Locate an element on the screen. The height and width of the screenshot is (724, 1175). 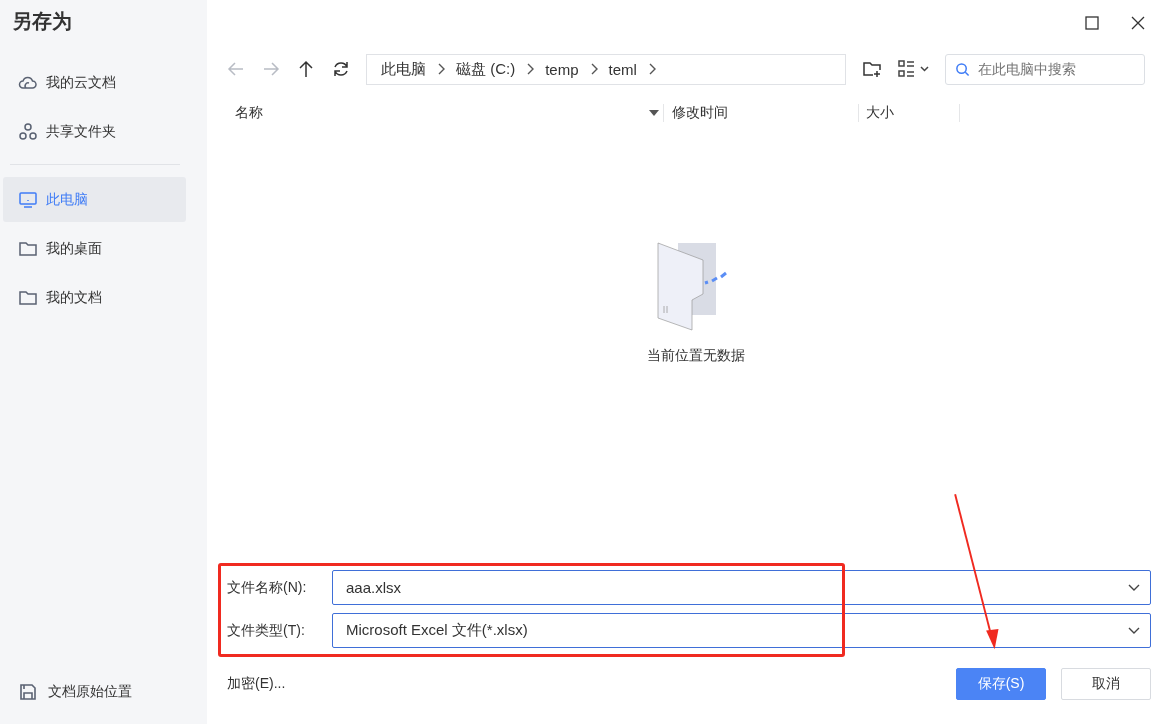
column-header: 大小 is located at coordinates (880, 113).